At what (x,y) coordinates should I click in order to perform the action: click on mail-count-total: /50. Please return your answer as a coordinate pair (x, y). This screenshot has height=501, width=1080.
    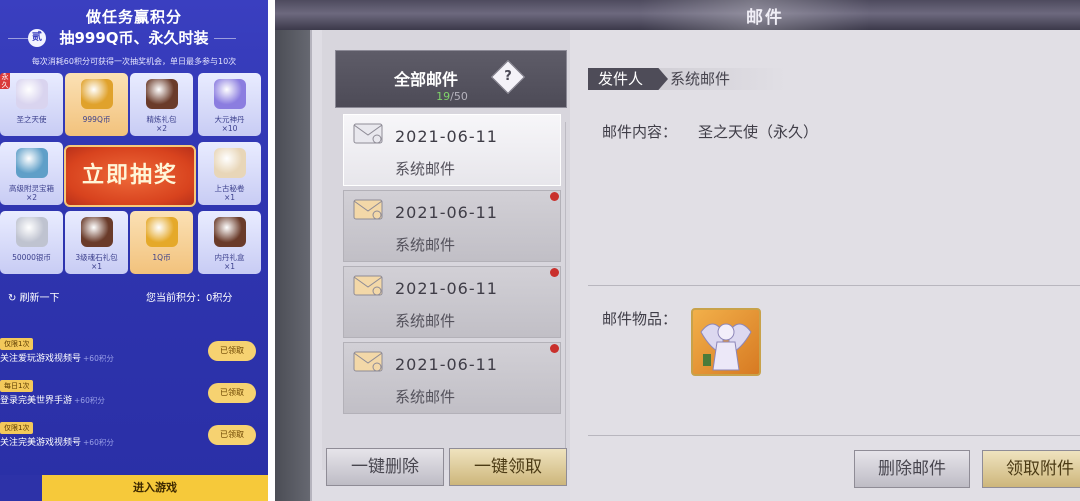
    Looking at the image, I should click on (459, 96).